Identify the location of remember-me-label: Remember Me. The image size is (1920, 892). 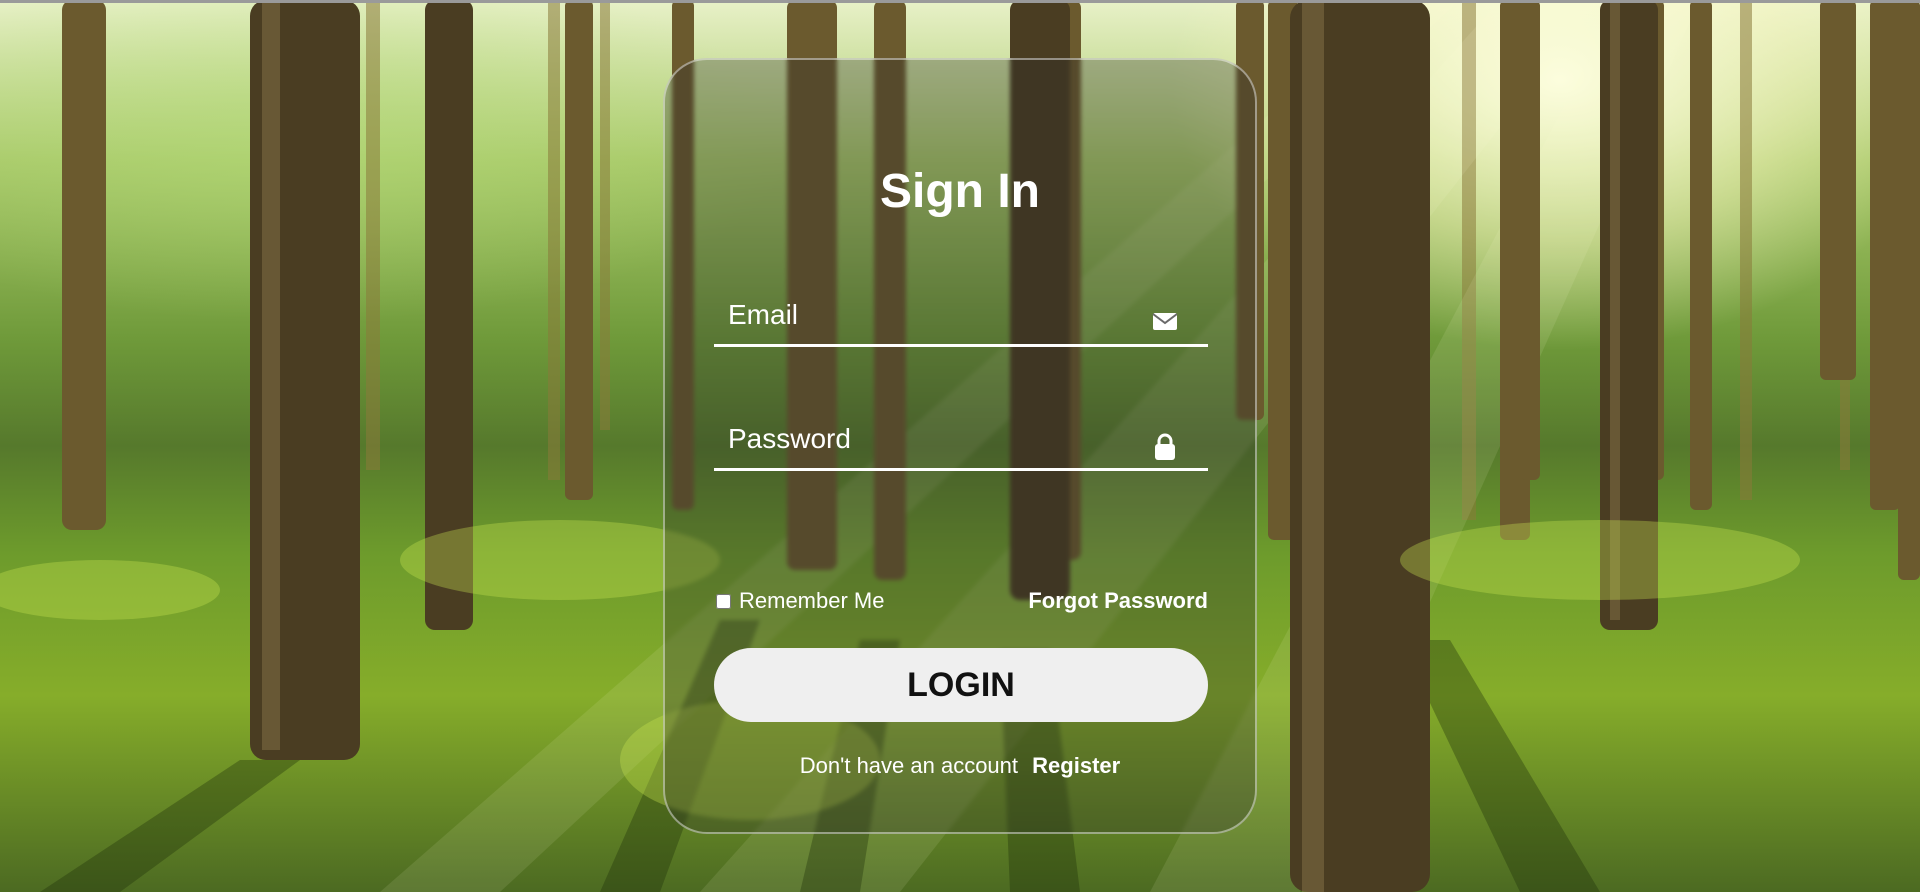
(812, 600).